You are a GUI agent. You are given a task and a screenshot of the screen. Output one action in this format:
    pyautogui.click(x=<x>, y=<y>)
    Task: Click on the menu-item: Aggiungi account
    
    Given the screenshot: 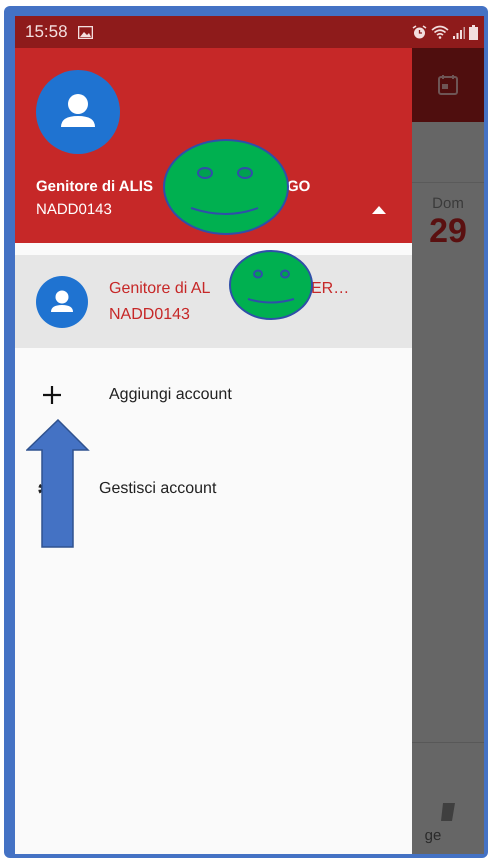 What is the action you would take?
    pyautogui.click(x=213, y=395)
    